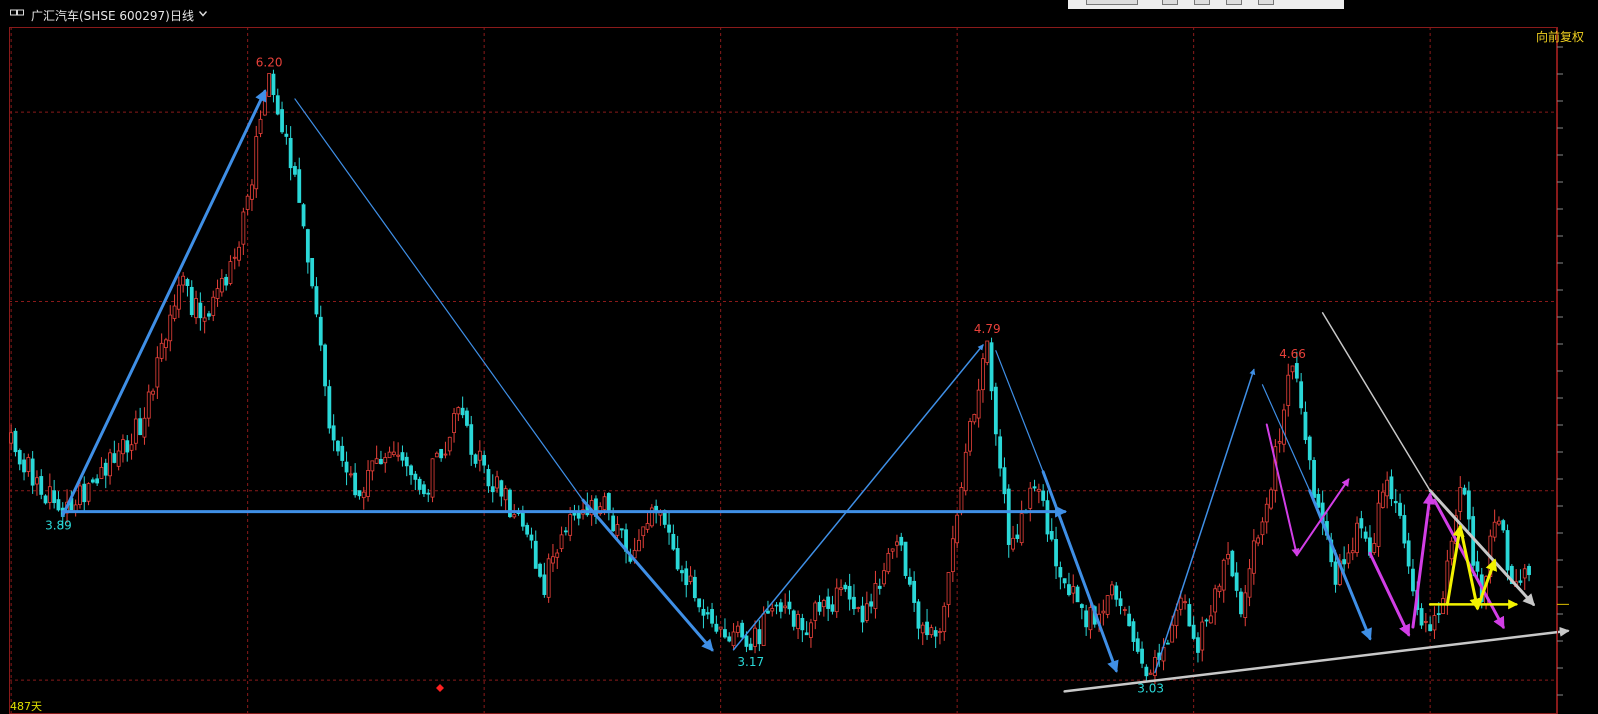 This screenshot has width=1598, height=714. I want to click on event-marker-icon, so click(440, 688).